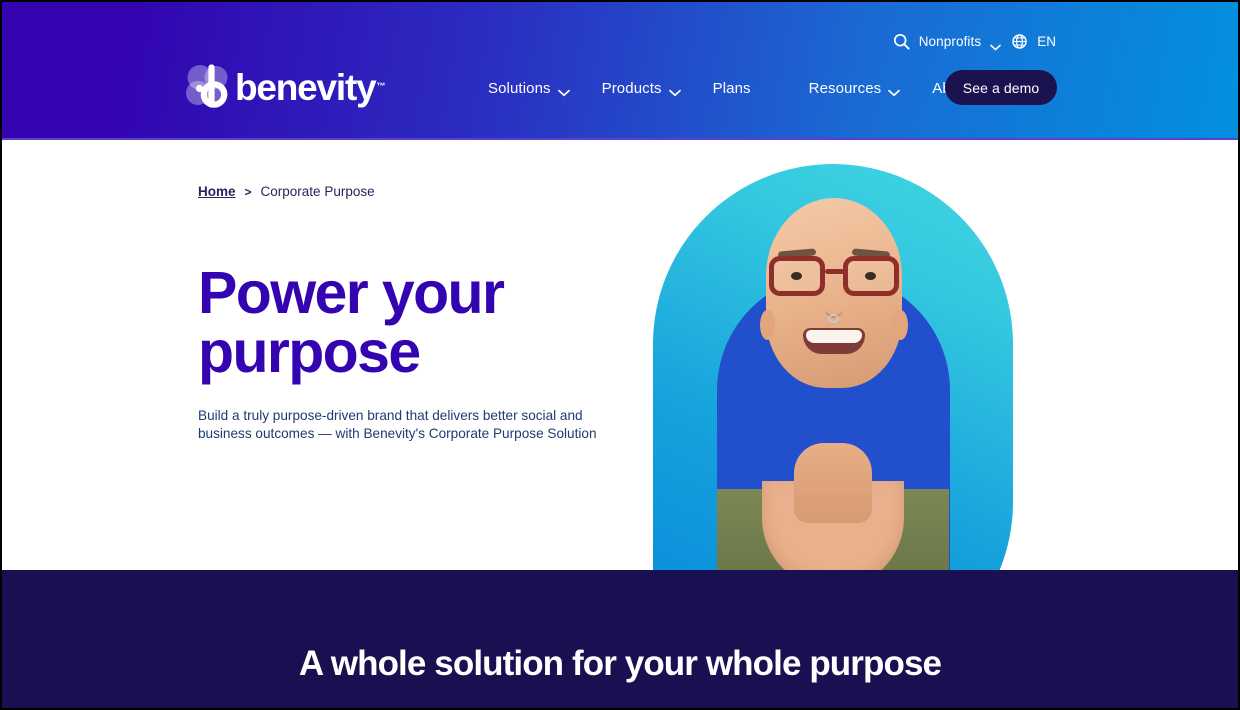  I want to click on portrait-mouth, so click(834, 341).